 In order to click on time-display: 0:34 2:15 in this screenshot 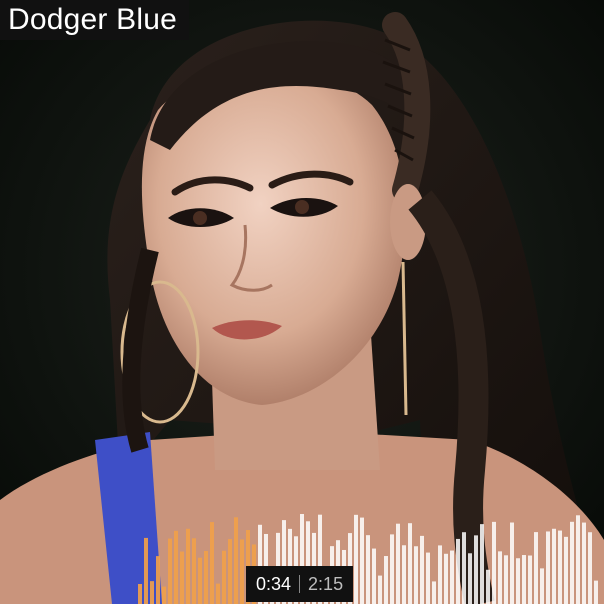, I will do `click(300, 584)`.